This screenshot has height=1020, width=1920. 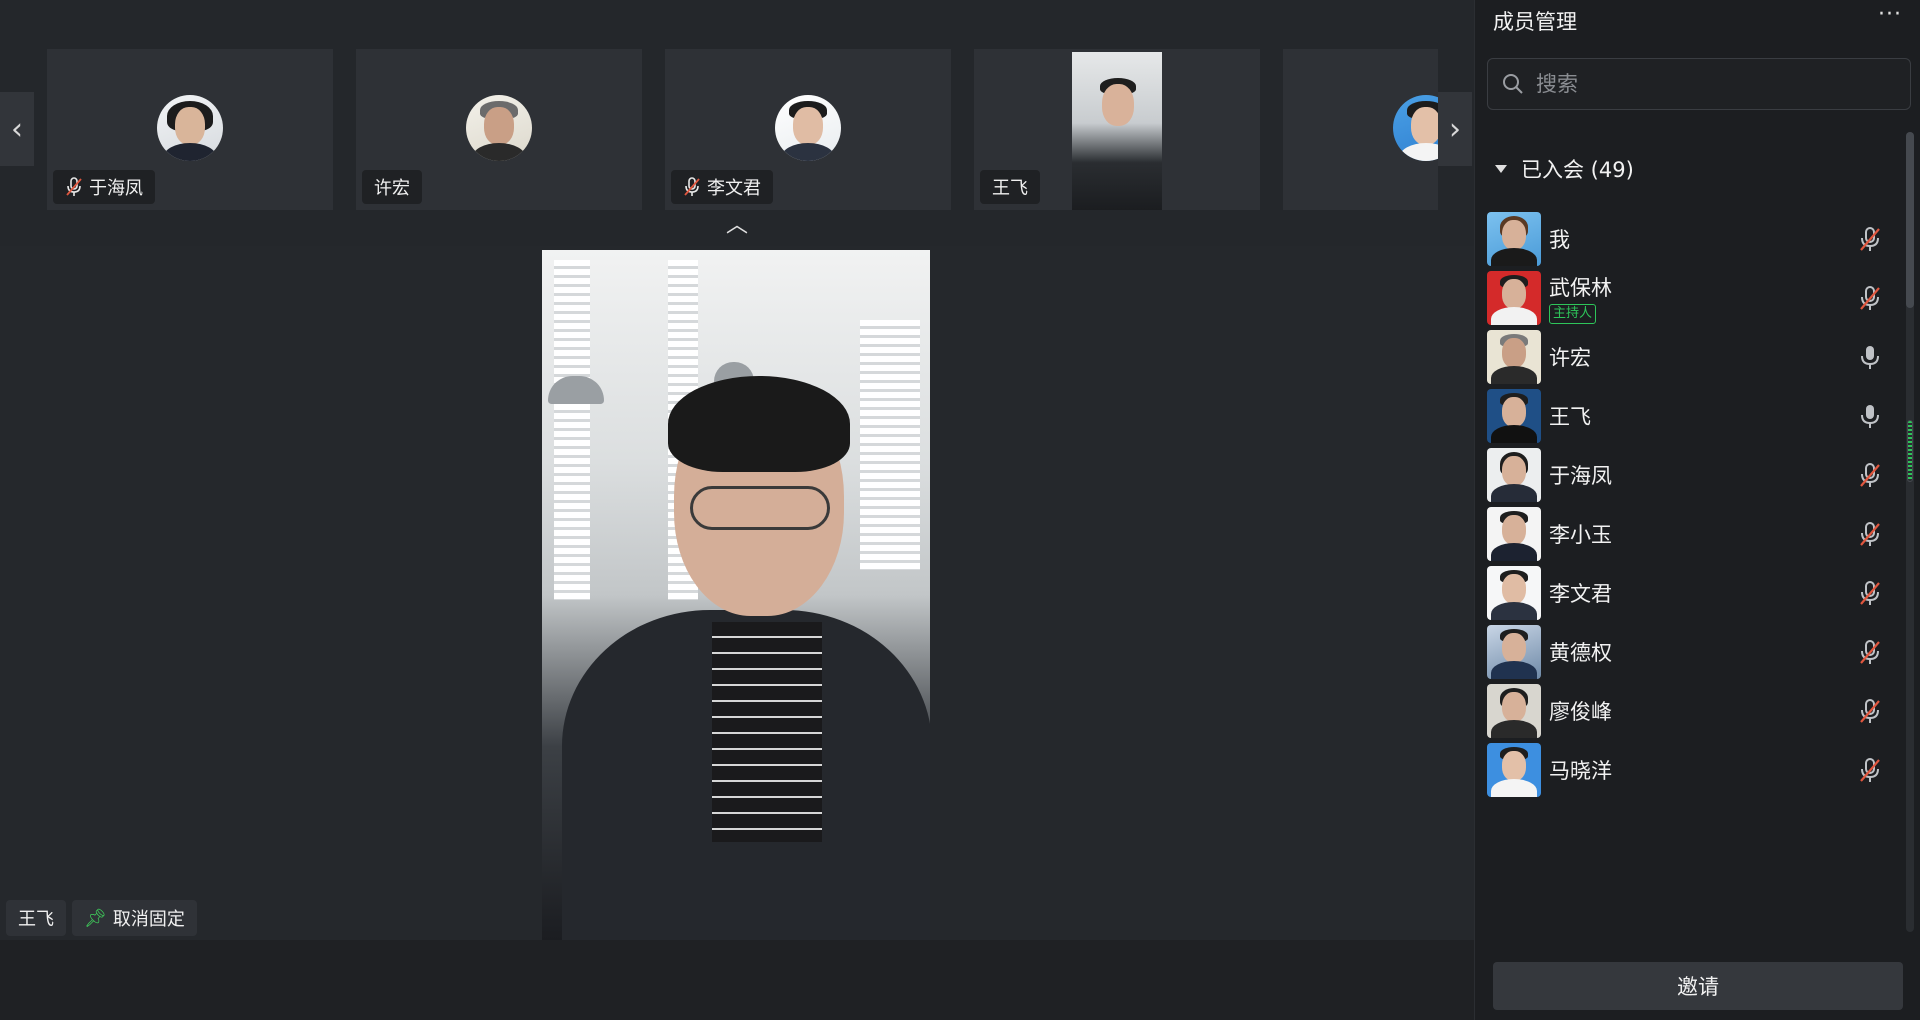 What do you see at coordinates (759, 424) in the screenshot?
I see `speaker-hair` at bounding box center [759, 424].